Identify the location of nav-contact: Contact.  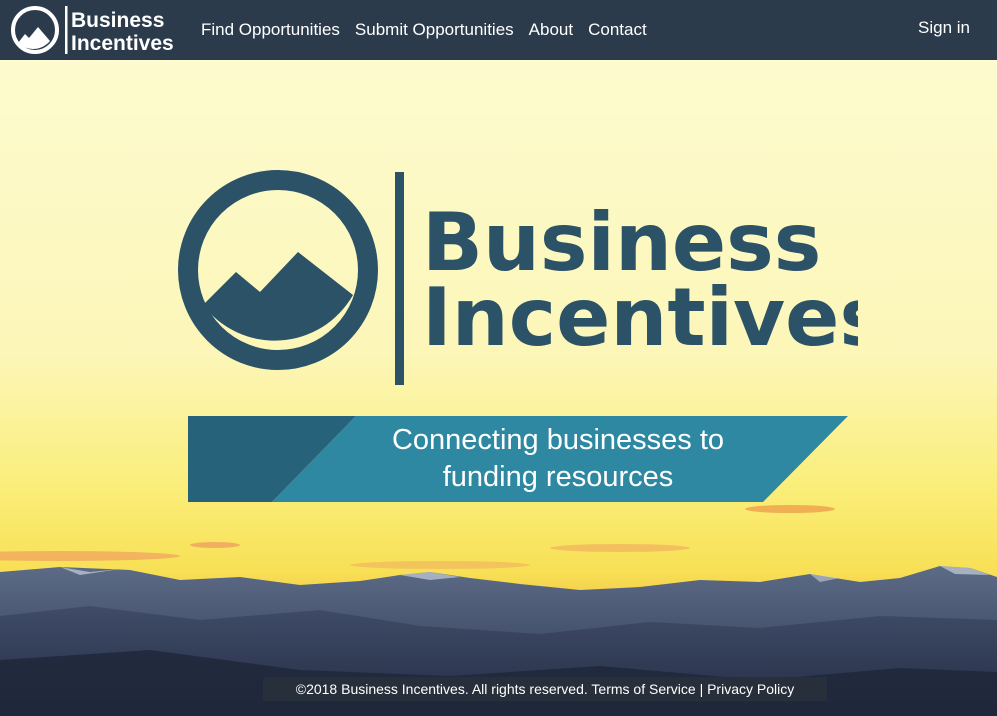
(617, 30).